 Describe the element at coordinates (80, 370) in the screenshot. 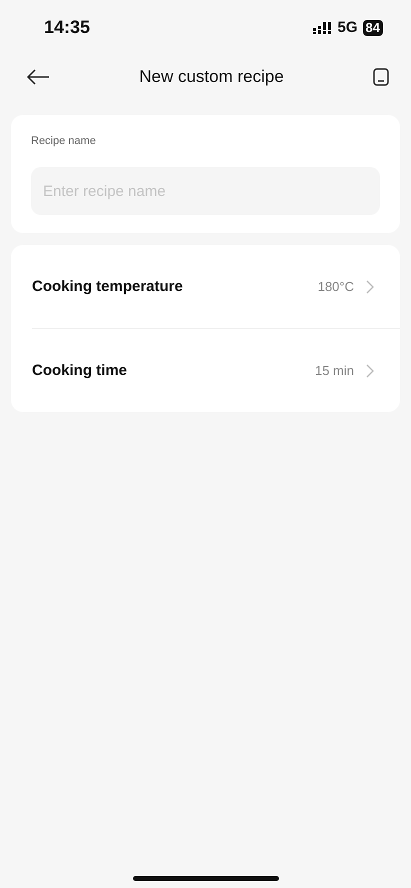

I see `setting-label: Cooking time` at that location.